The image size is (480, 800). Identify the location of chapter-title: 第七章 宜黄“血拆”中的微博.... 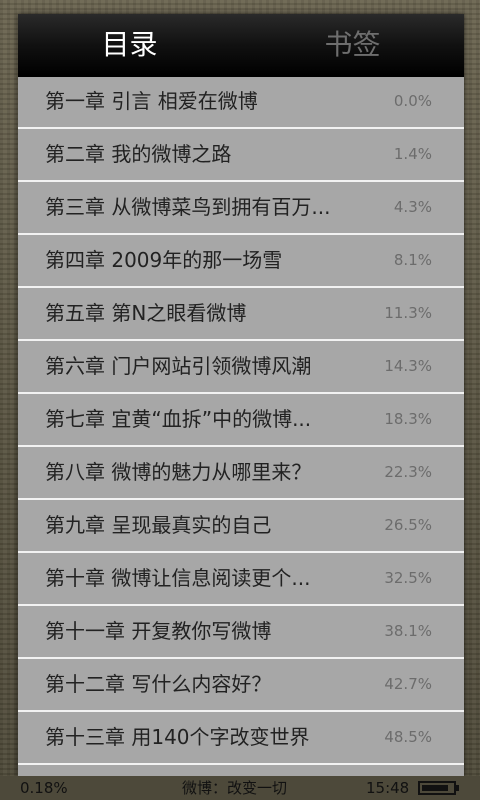
(178, 419).